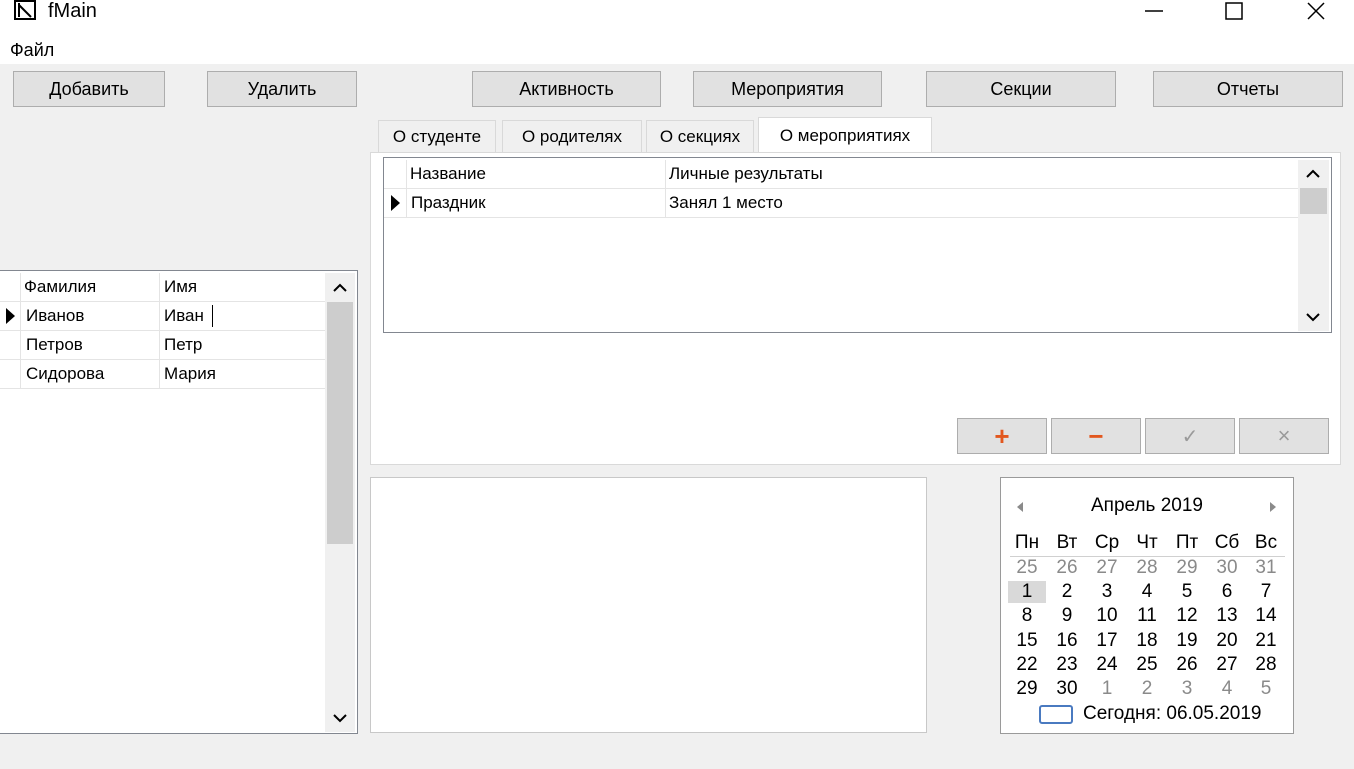 This screenshot has height=769, width=1354. I want to click on calendar-day: 6, so click(1227, 592).